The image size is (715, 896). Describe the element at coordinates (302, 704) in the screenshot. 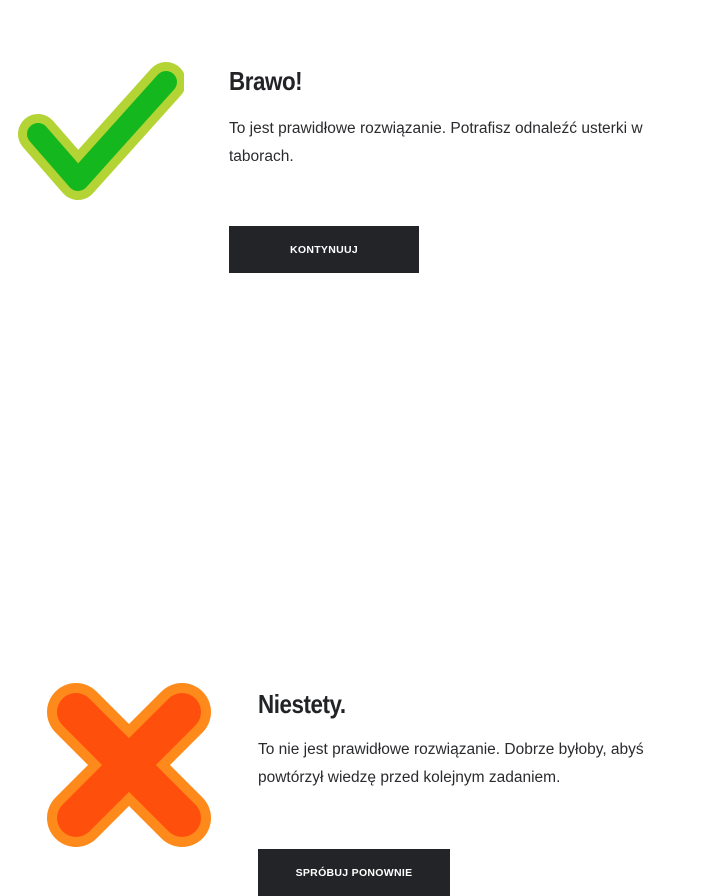

I see `failure-title: Niestety.` at that location.